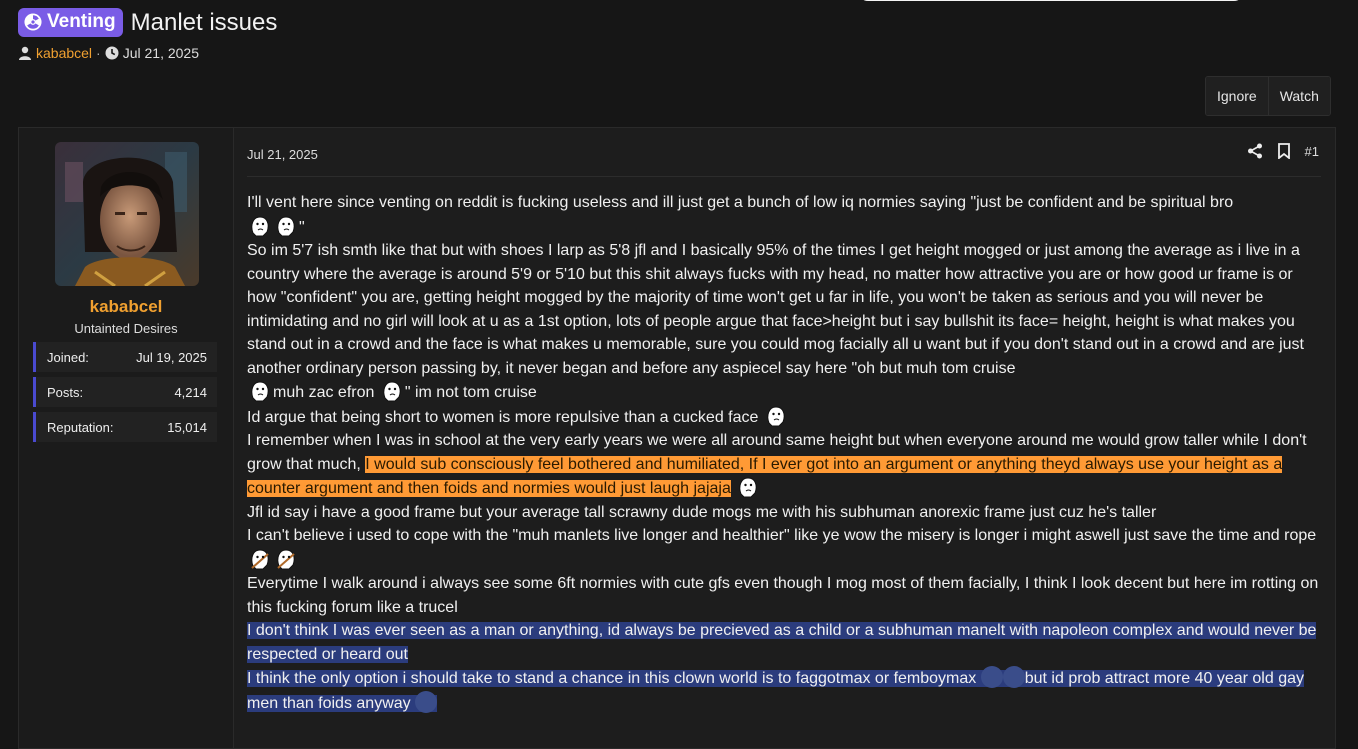 This screenshot has height=749, width=1358. Describe the element at coordinates (64, 53) in the screenshot. I see `thread-author-link: kababcel` at that location.